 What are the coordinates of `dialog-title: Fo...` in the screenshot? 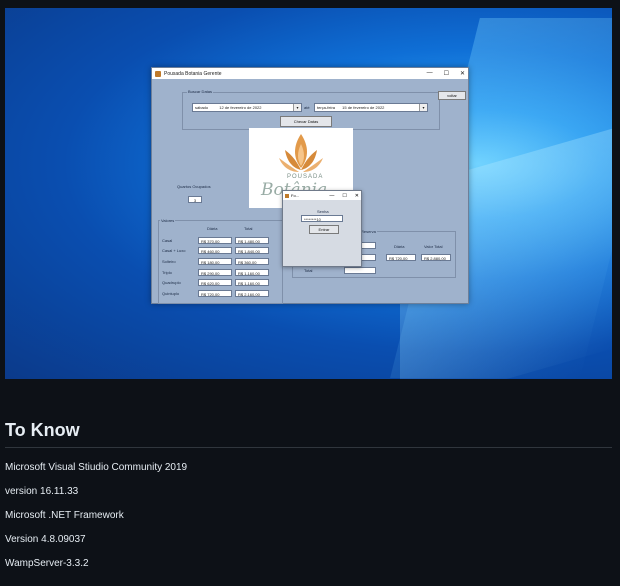 It's located at (295, 195).